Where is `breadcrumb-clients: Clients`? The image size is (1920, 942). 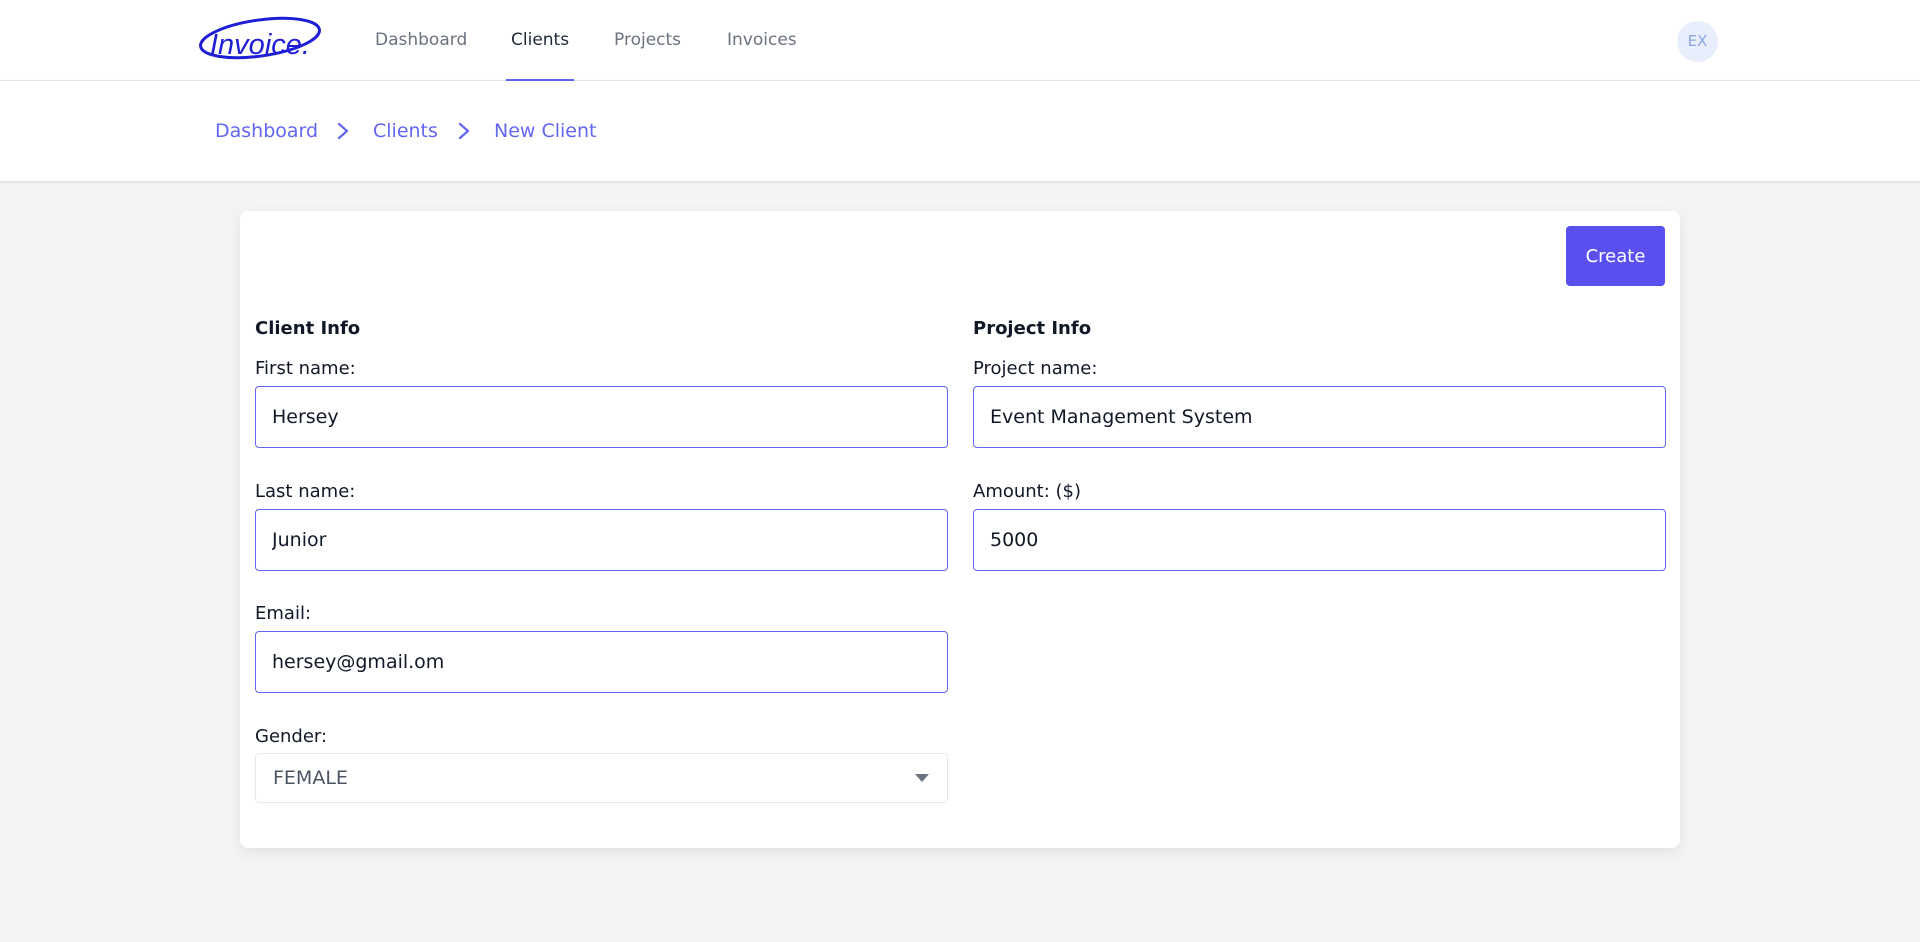
breadcrumb-clients: Clients is located at coordinates (405, 131).